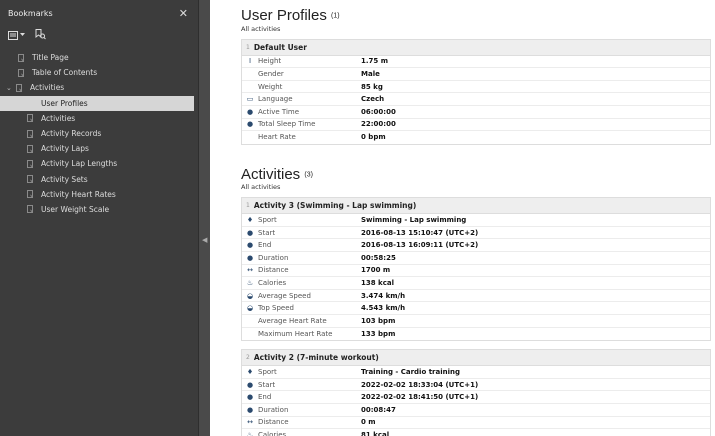 Image resolution: width=715 pixels, height=436 pixels. I want to click on table-row: ● Start 2016-08-13 15:10:47 (UTC+2), so click(476, 233).